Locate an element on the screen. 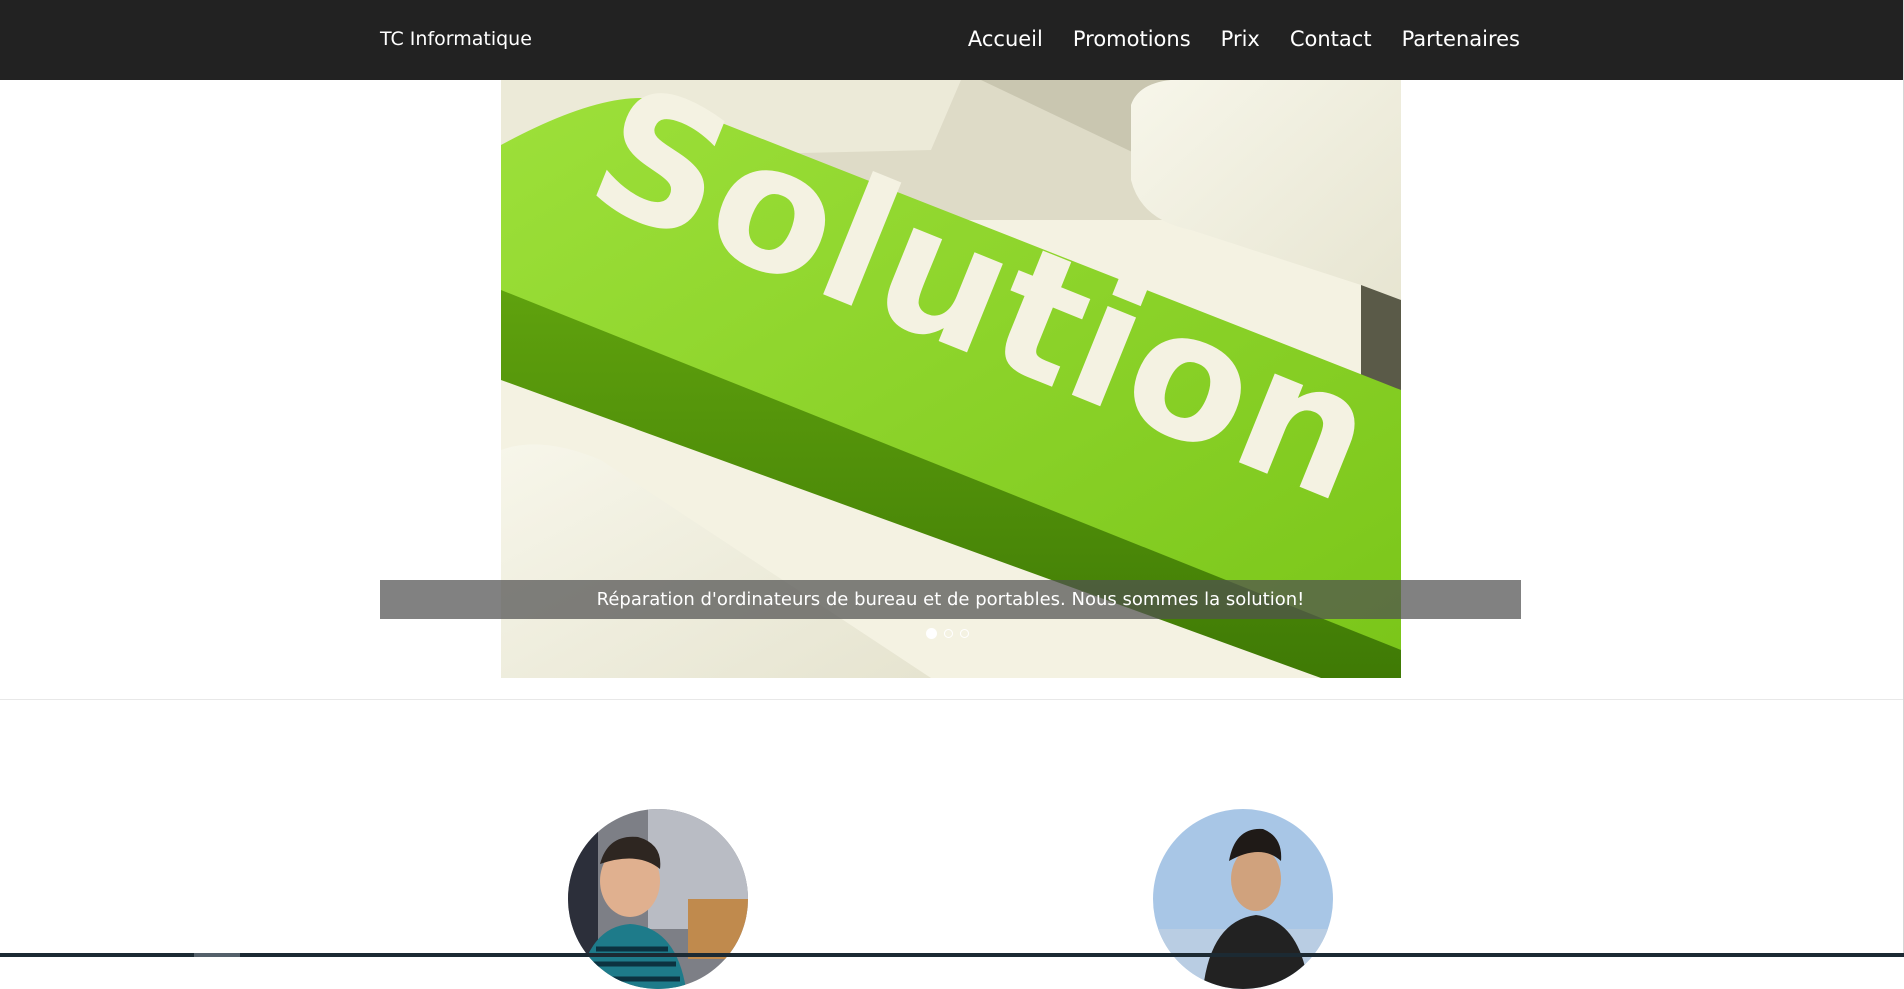 This screenshot has height=989, width=1904. nav-item-promotions: Promotions is located at coordinates (1132, 39).